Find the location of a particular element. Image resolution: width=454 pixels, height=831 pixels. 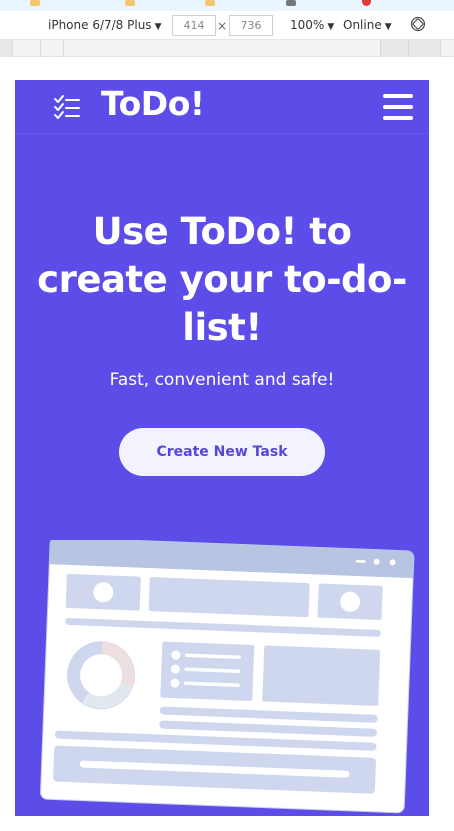

zoom-select: 100% ▼ is located at coordinates (312, 25).